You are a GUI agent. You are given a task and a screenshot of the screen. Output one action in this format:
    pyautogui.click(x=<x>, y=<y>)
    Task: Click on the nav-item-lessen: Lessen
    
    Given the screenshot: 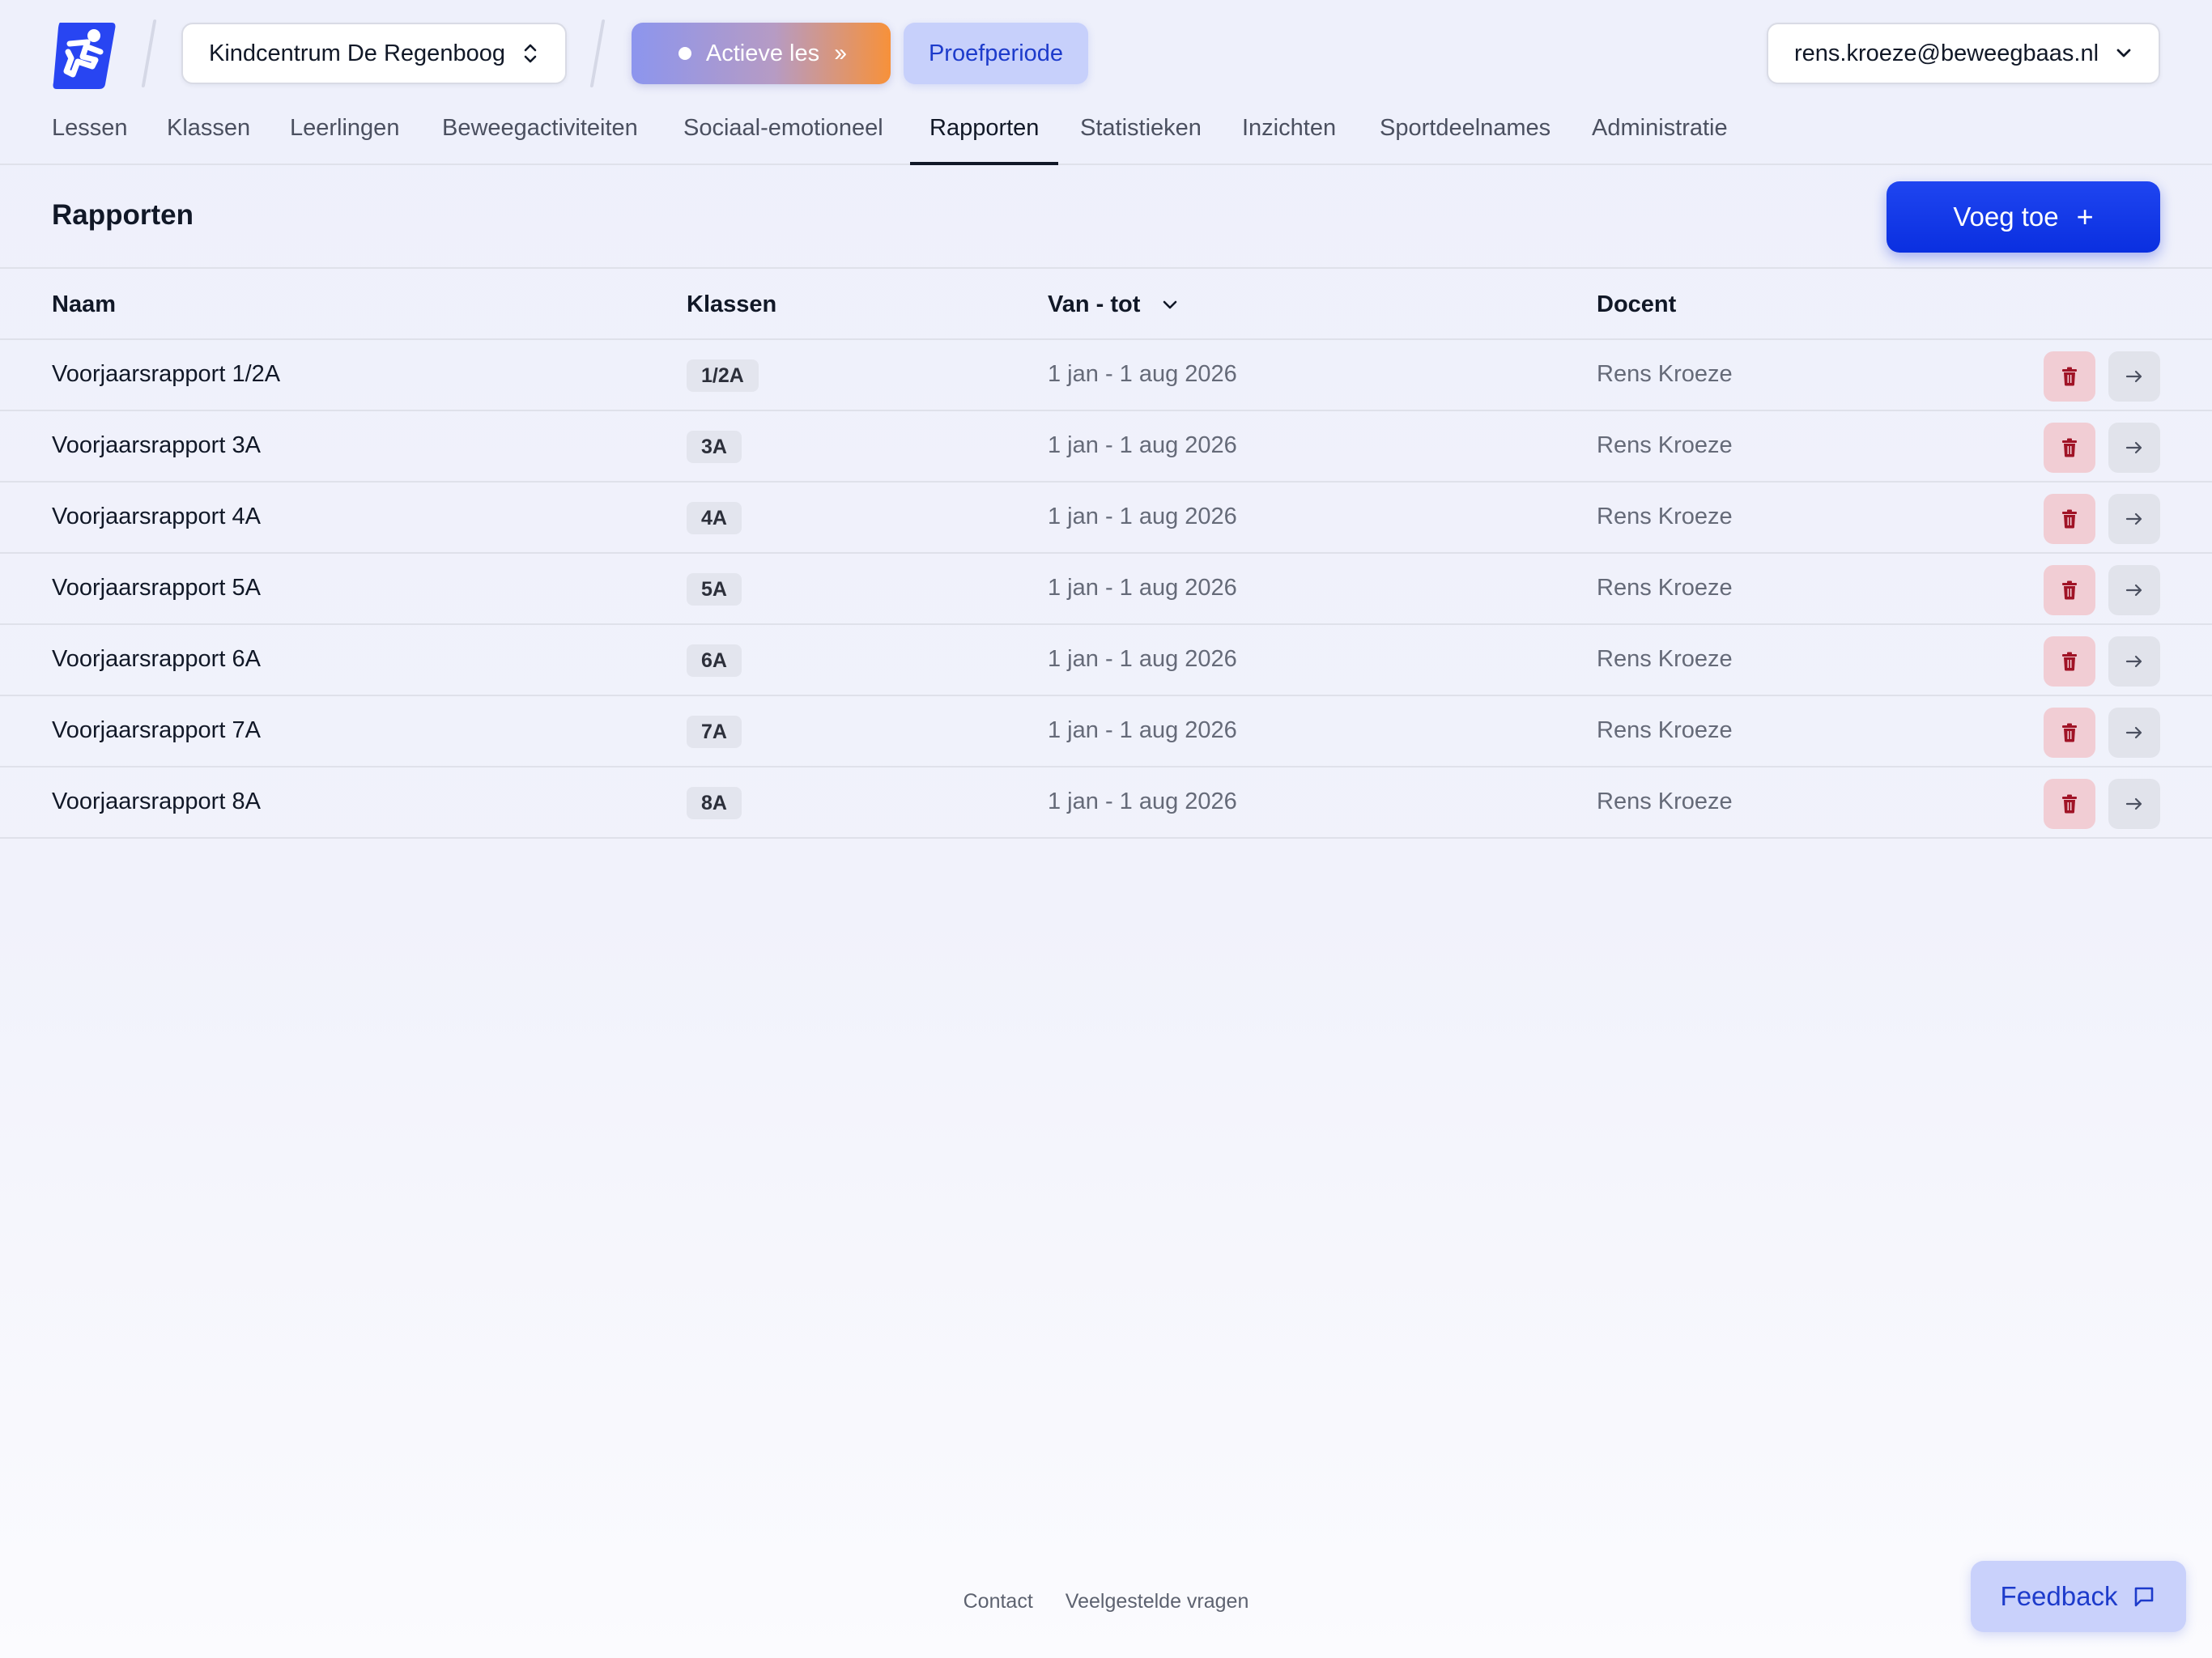 What is the action you would take?
    pyautogui.click(x=89, y=135)
    